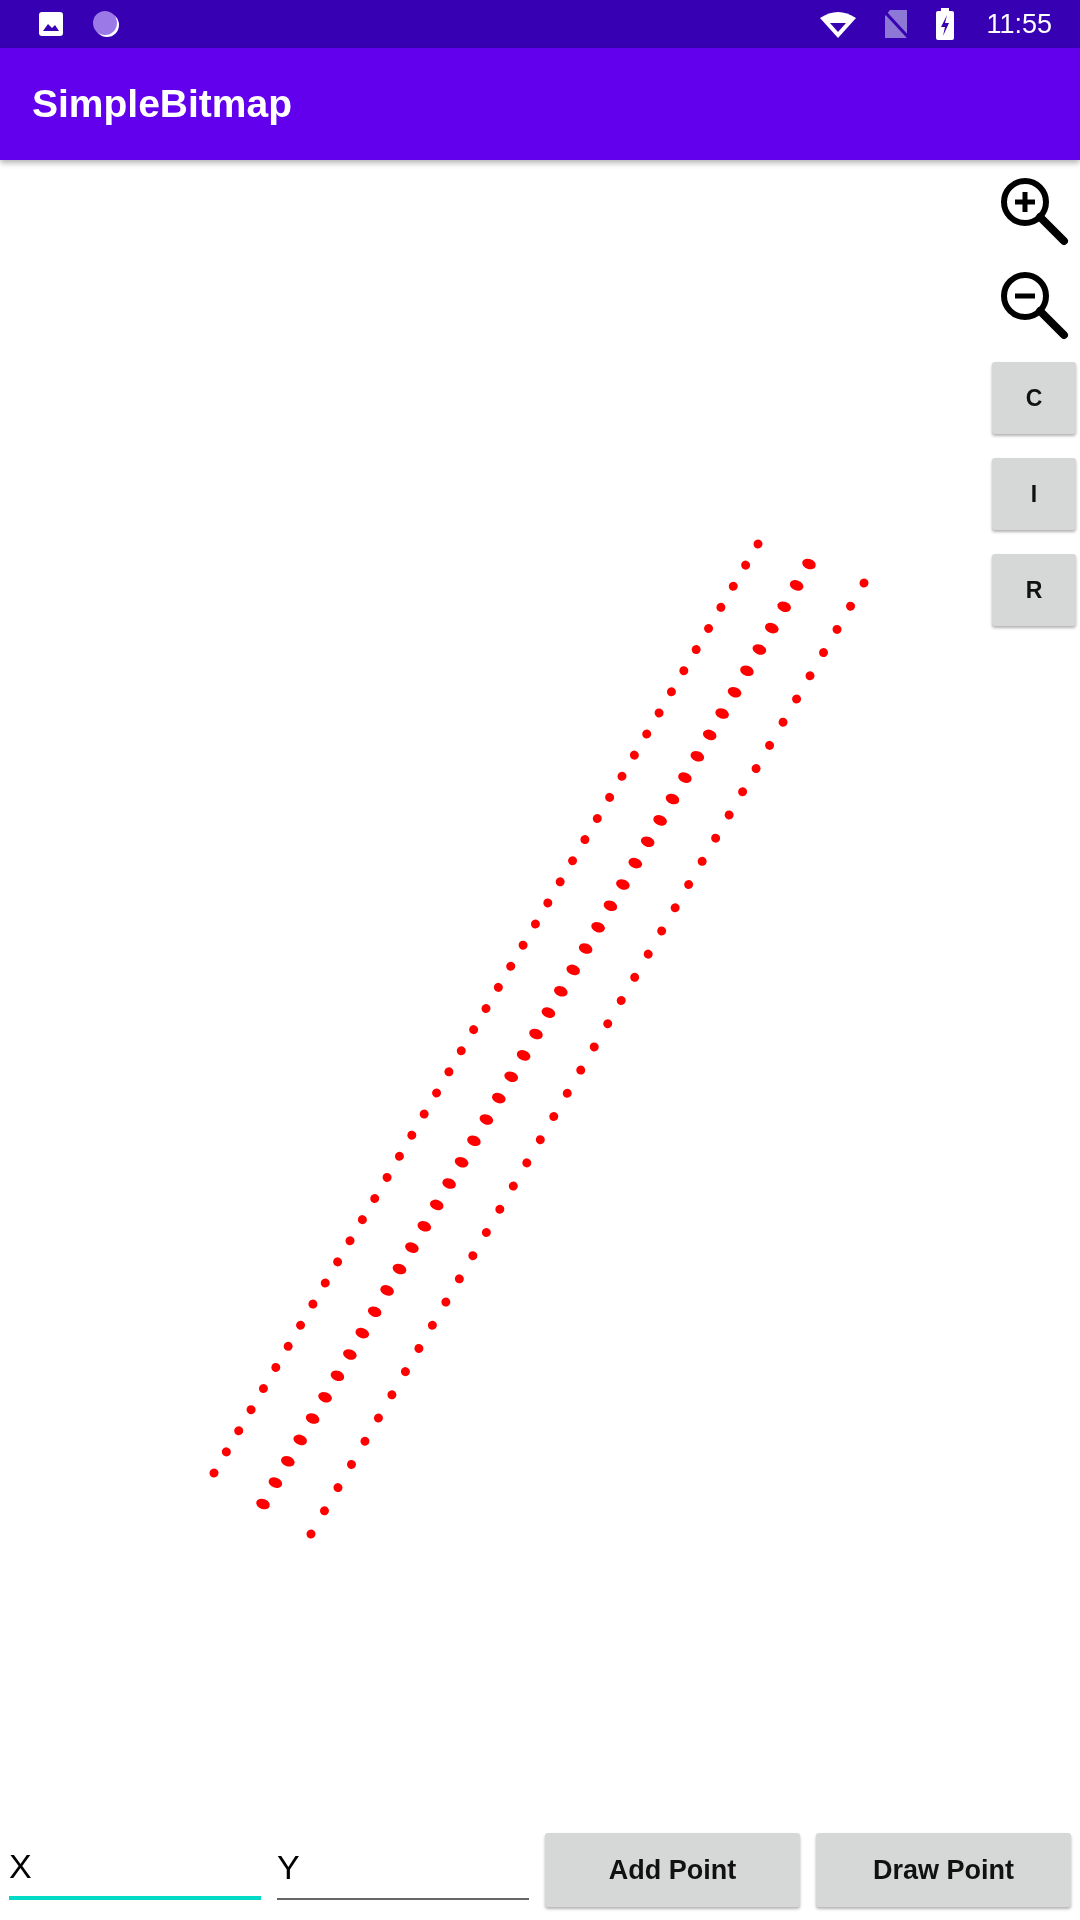 This screenshot has width=1080, height=1920. I want to click on wifi-icon, so click(838, 24).